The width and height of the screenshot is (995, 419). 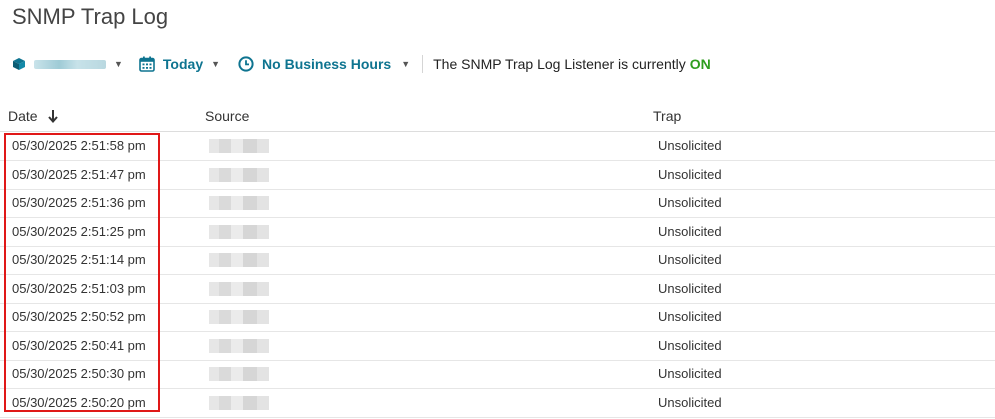 I want to click on hours-filter-dropdown: No Business Hours ▼, so click(x=324, y=64).